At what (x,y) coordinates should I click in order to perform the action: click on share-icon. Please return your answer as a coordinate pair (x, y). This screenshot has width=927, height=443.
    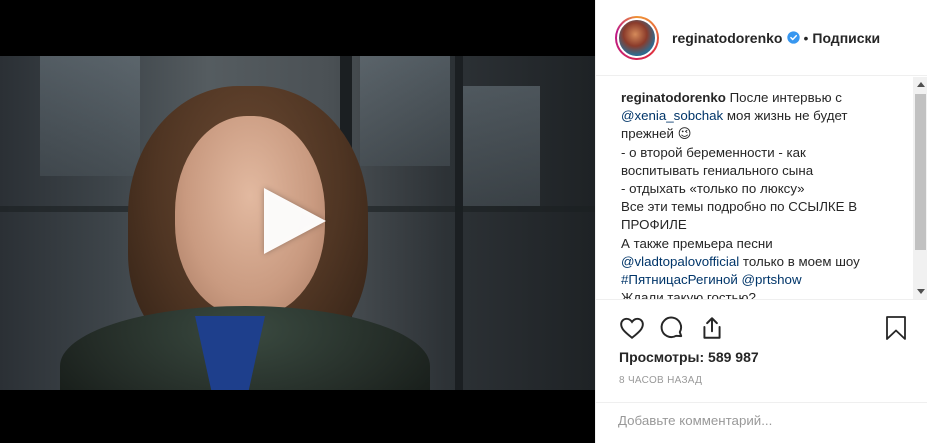
    Looking at the image, I should click on (712, 328).